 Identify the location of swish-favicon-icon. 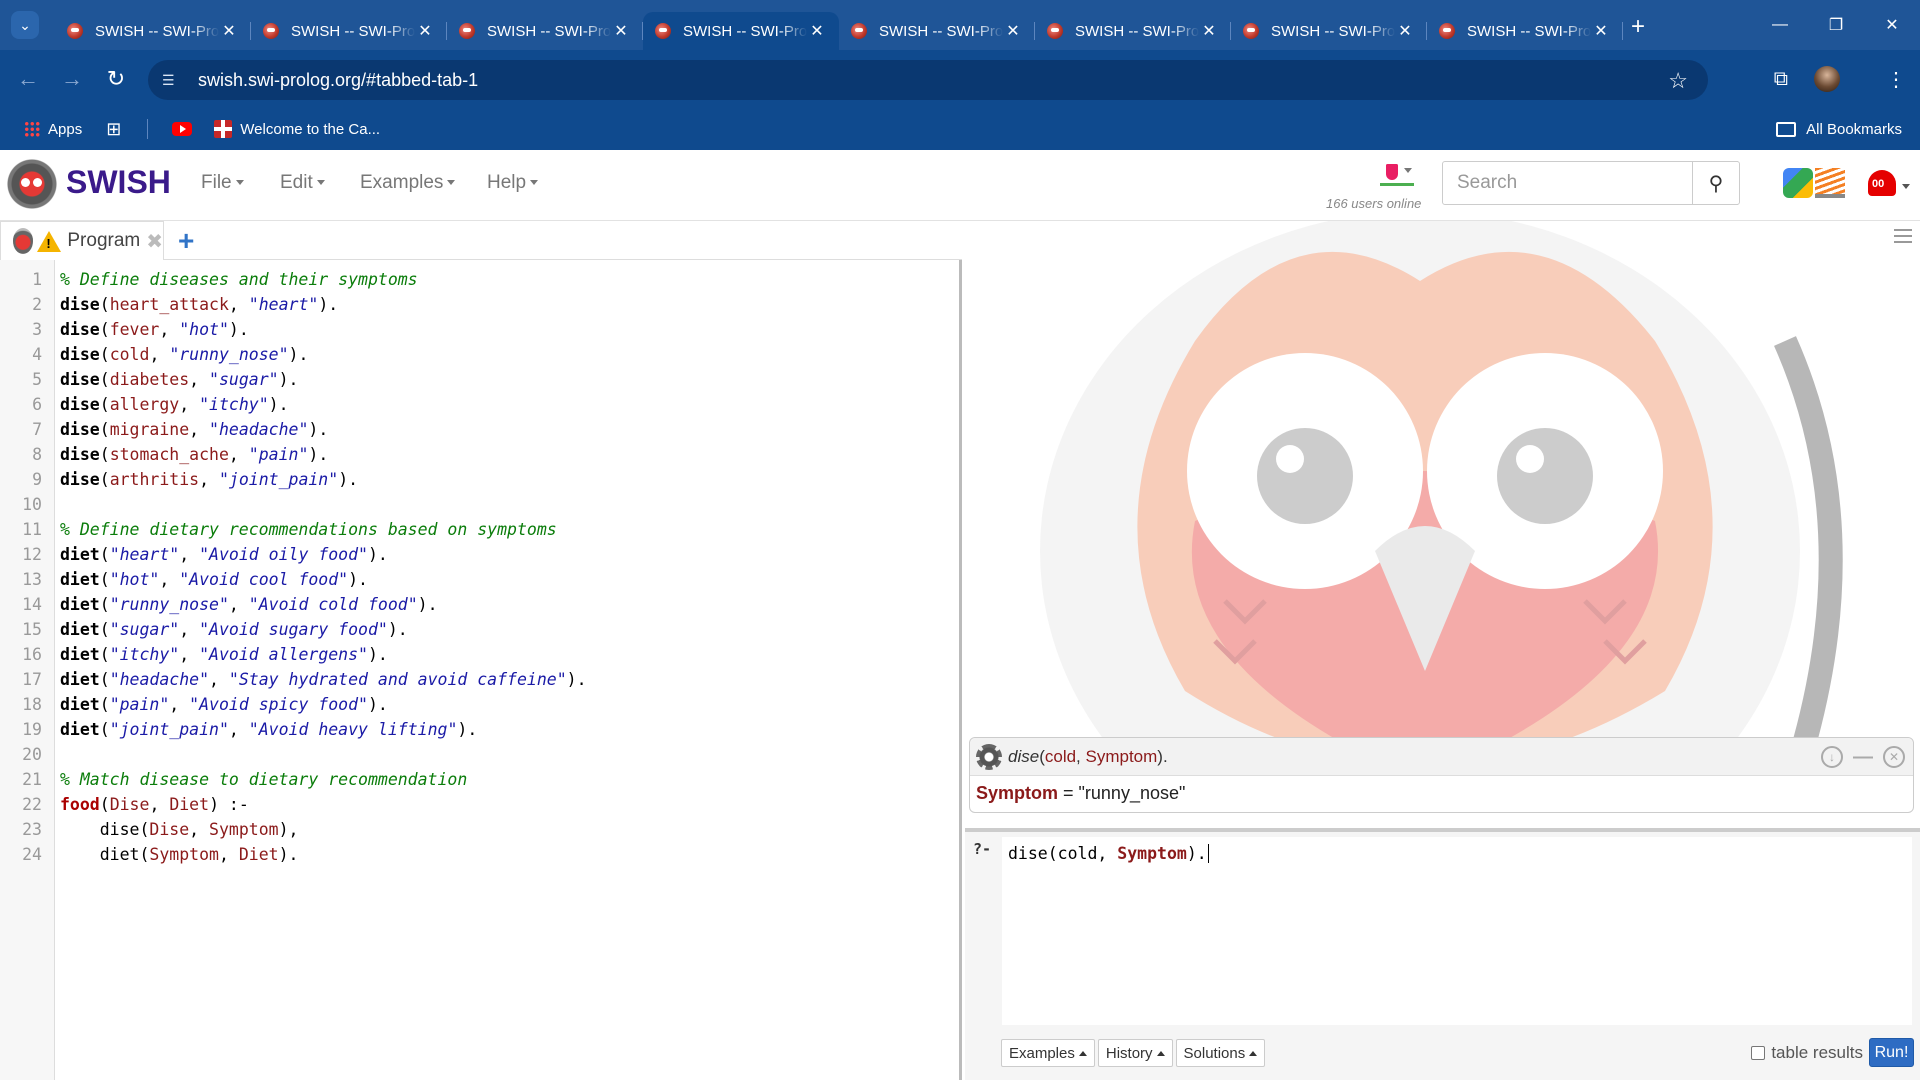
(1055, 31).